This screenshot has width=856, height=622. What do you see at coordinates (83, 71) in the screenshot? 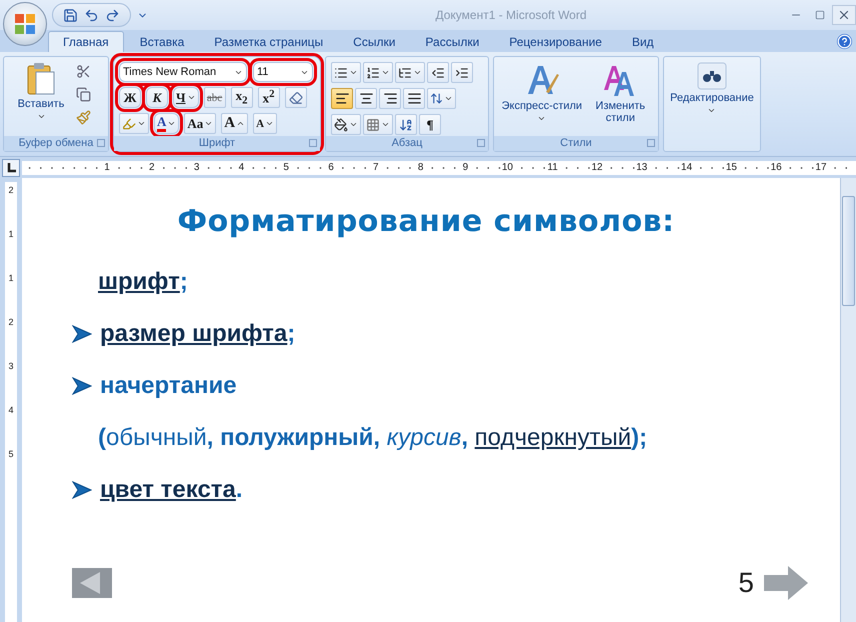
I see `cut-icon` at bounding box center [83, 71].